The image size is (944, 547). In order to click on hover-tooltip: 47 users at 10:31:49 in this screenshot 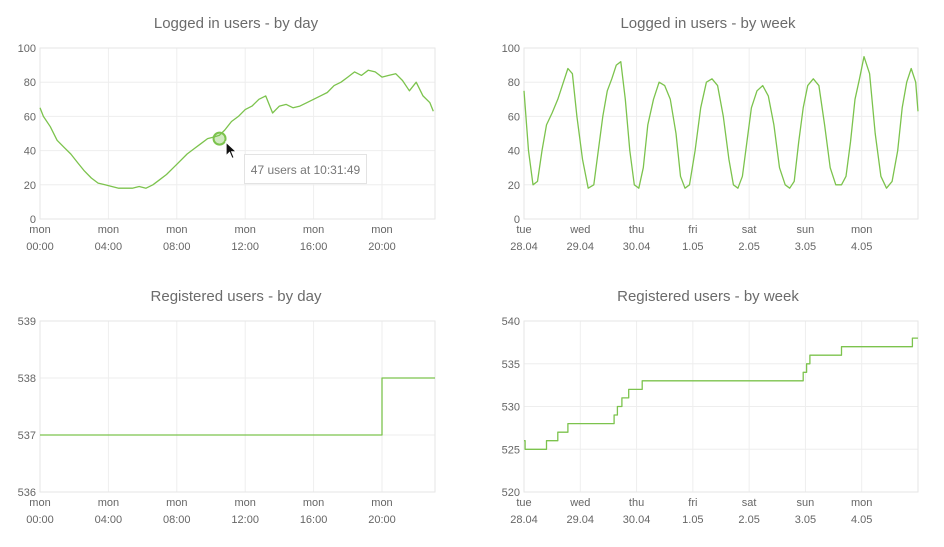, I will do `click(305, 169)`.